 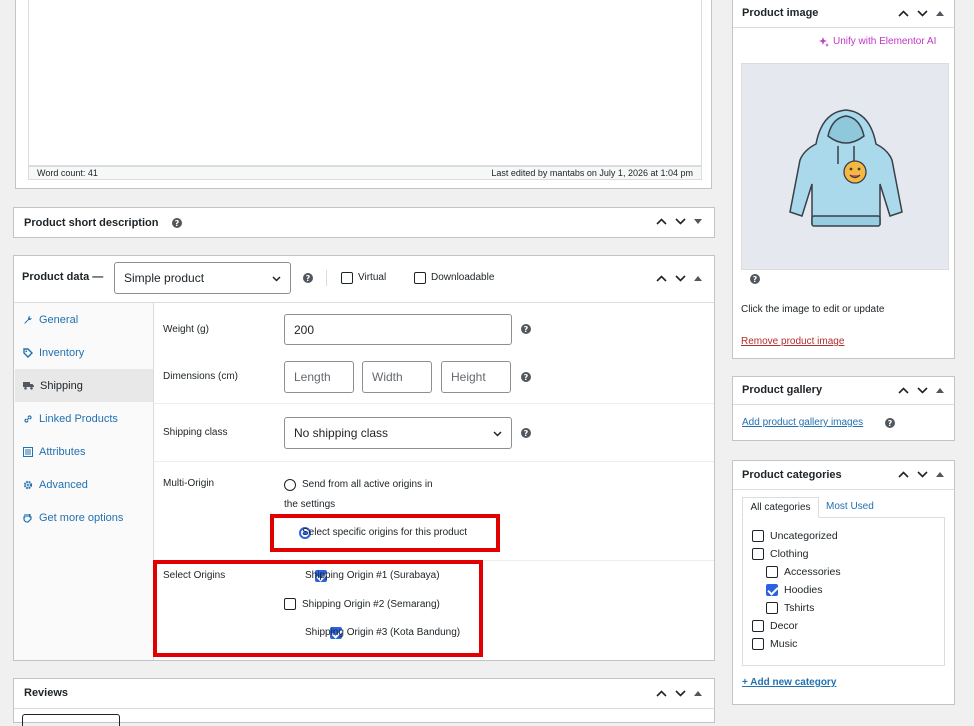 What do you see at coordinates (28, 386) in the screenshot?
I see `truck-icon` at bounding box center [28, 386].